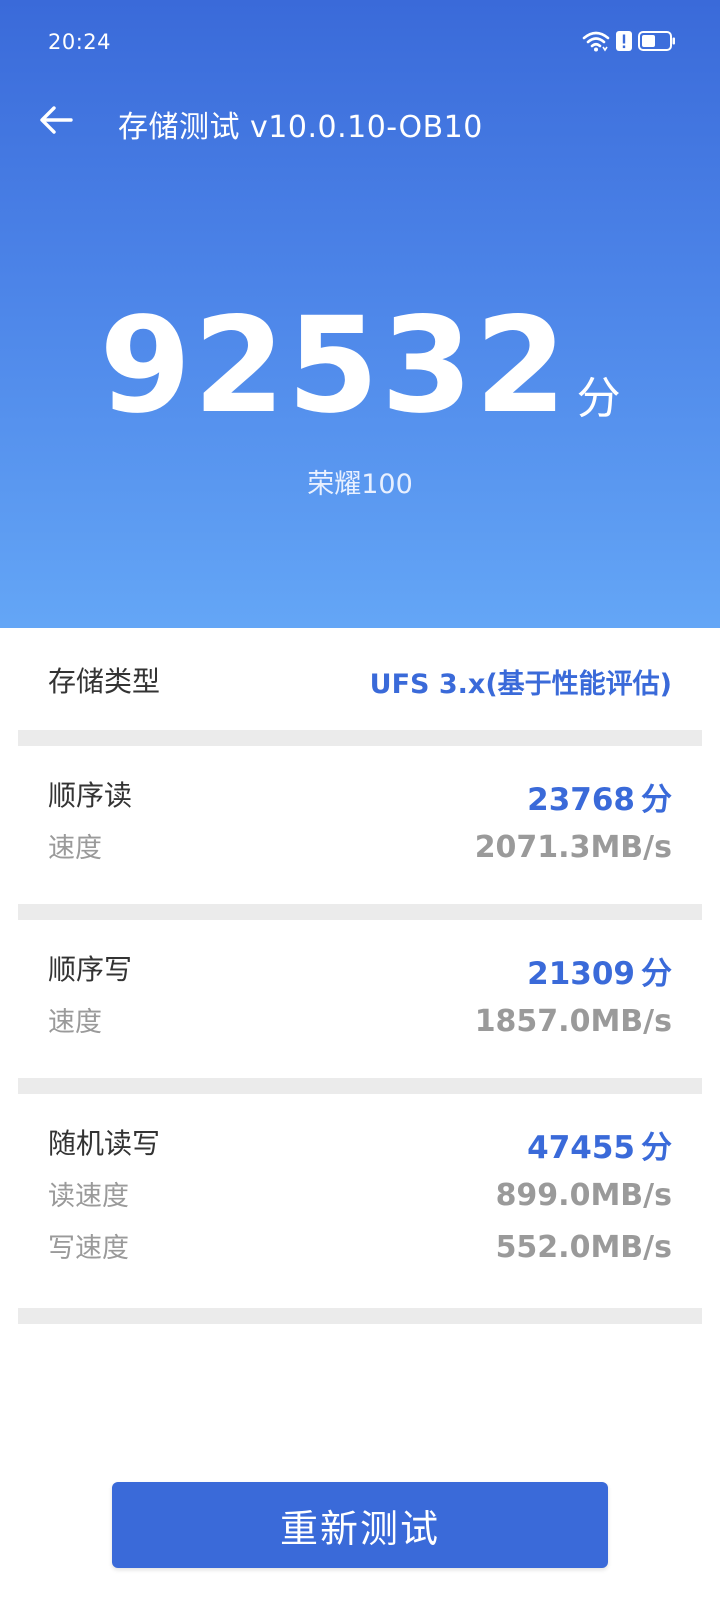  What do you see at coordinates (360, 825) in the screenshot?
I see `sequential-read-card: 顺序读 23768 分 速度 2071.3MB/s` at bounding box center [360, 825].